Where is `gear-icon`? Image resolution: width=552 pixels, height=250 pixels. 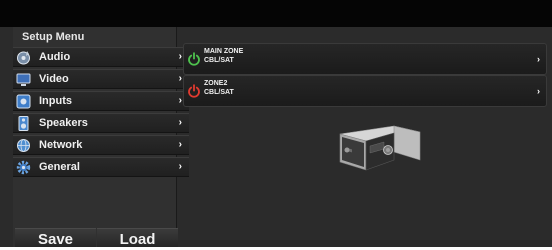 gear-icon is located at coordinates (23, 167).